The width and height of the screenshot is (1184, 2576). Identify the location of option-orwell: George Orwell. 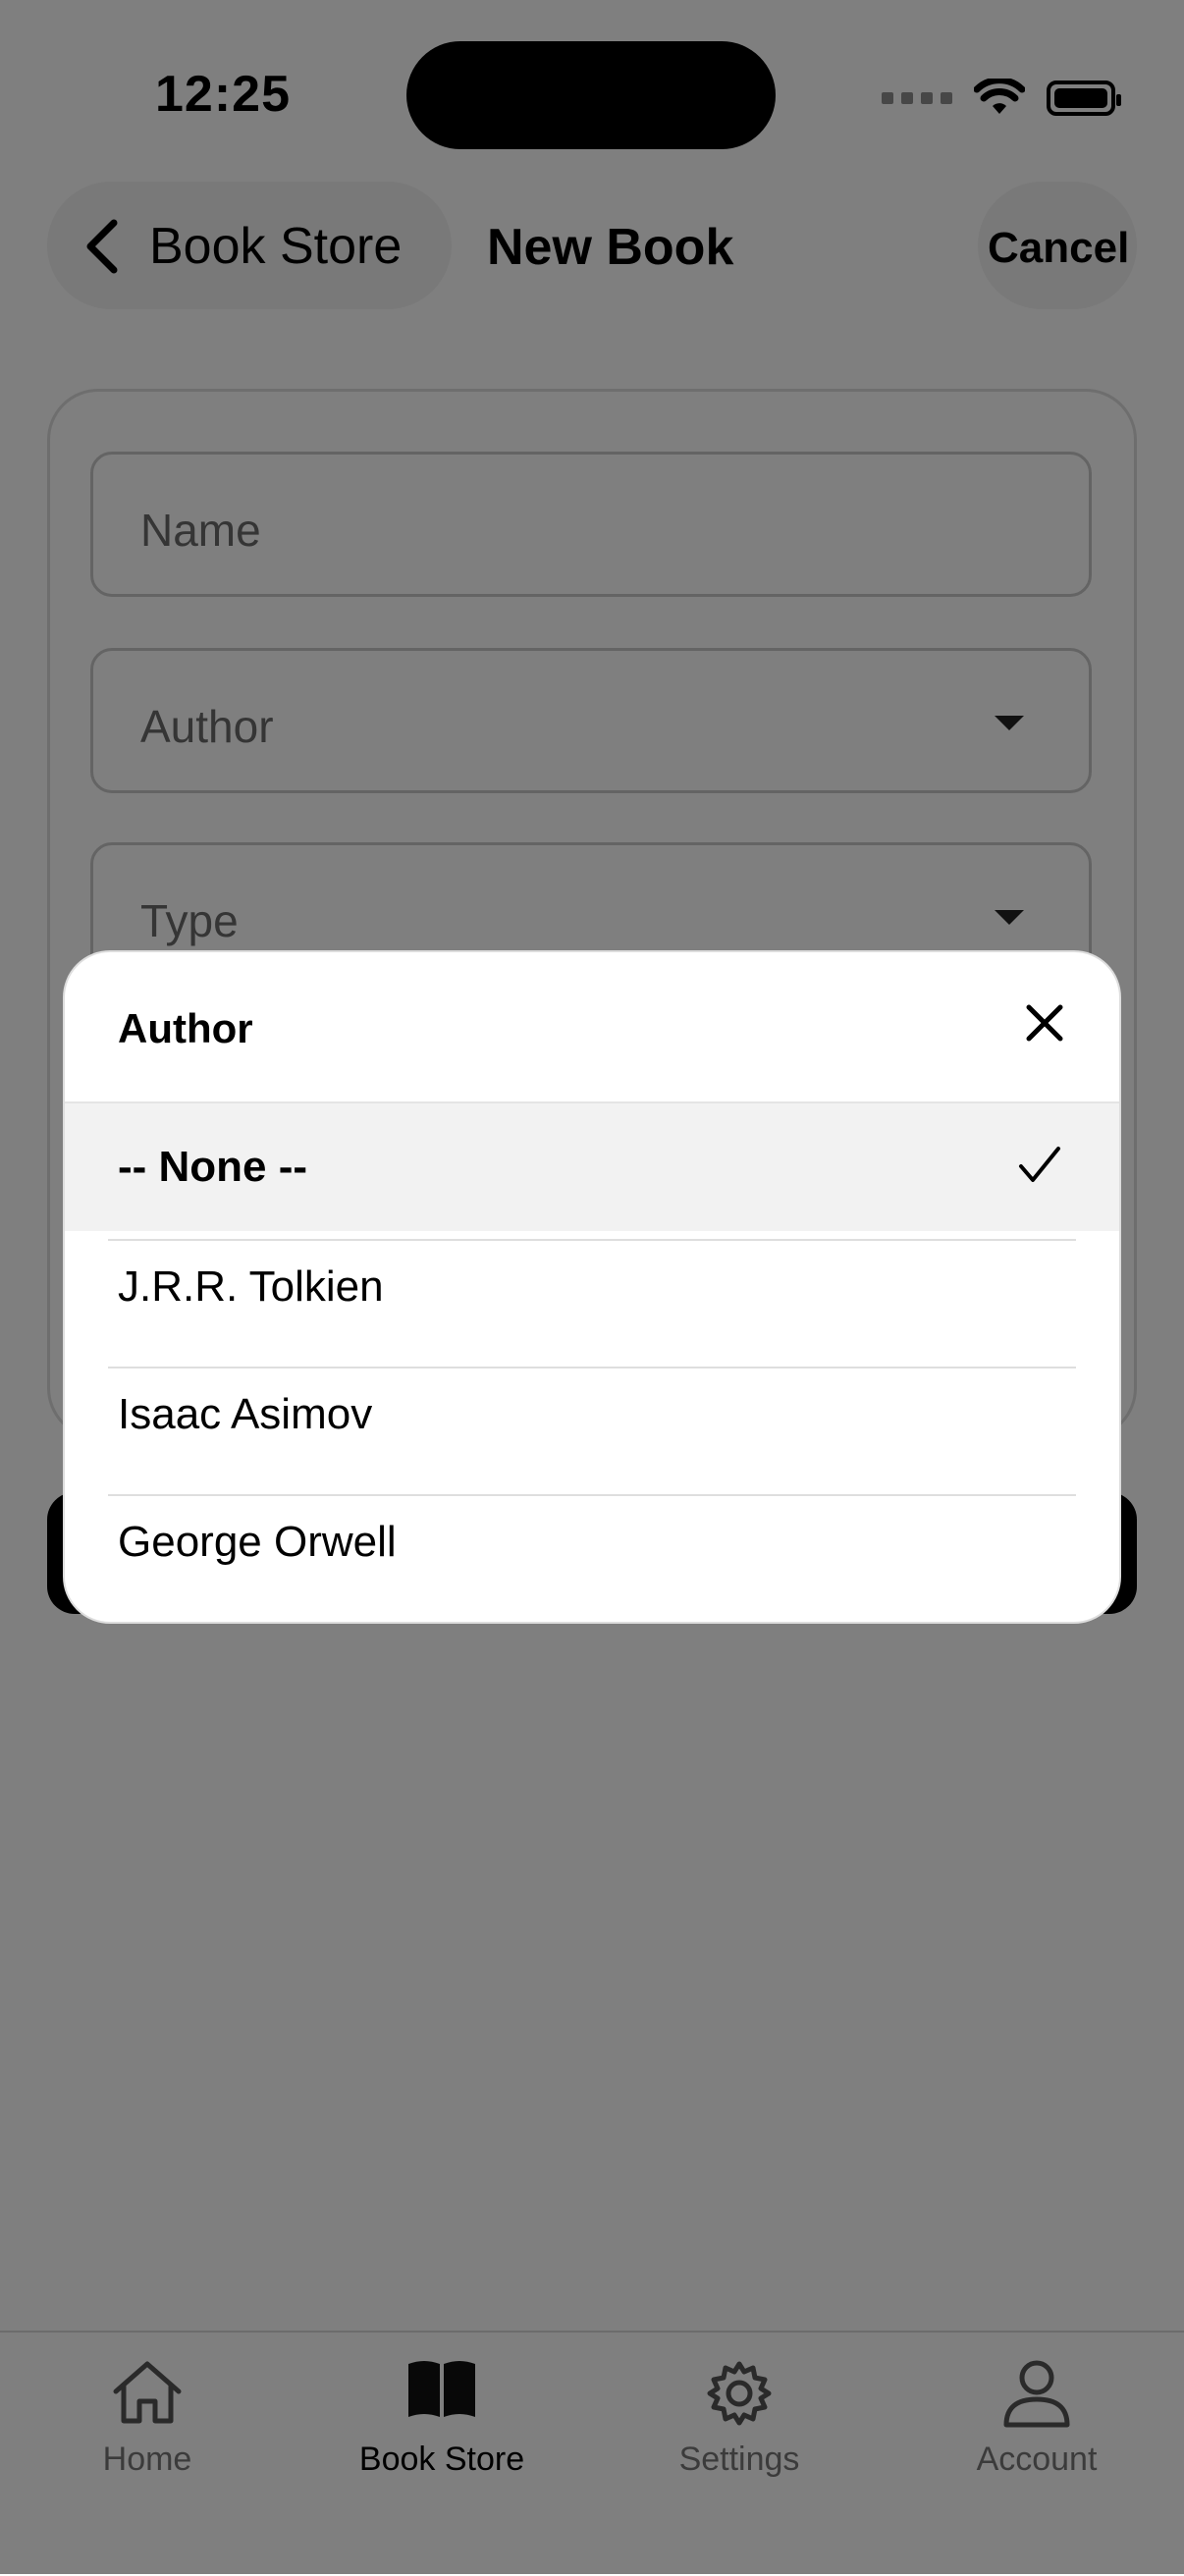
(592, 1559).